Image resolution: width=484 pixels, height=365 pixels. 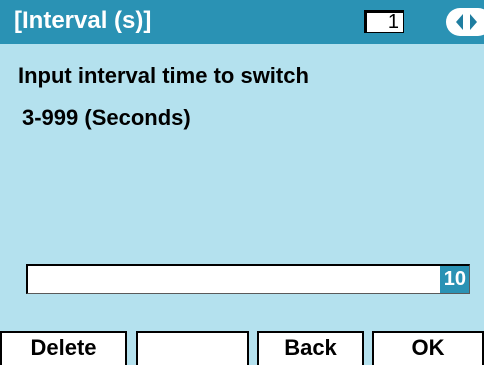 What do you see at coordinates (248, 279) in the screenshot?
I see `interval-input-field: 10` at bounding box center [248, 279].